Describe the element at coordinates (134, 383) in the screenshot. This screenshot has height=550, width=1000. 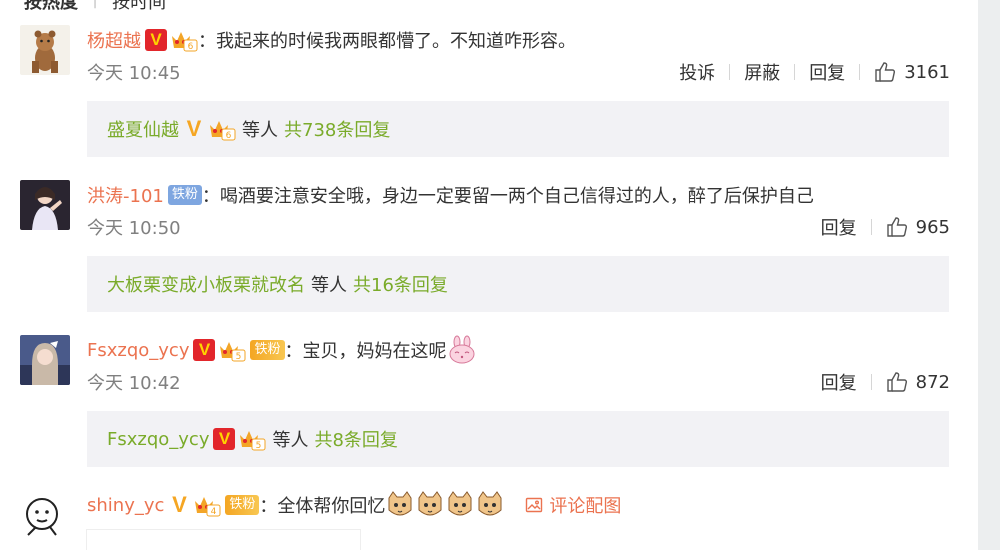
I see `comment-time: 今天 10:42` at that location.